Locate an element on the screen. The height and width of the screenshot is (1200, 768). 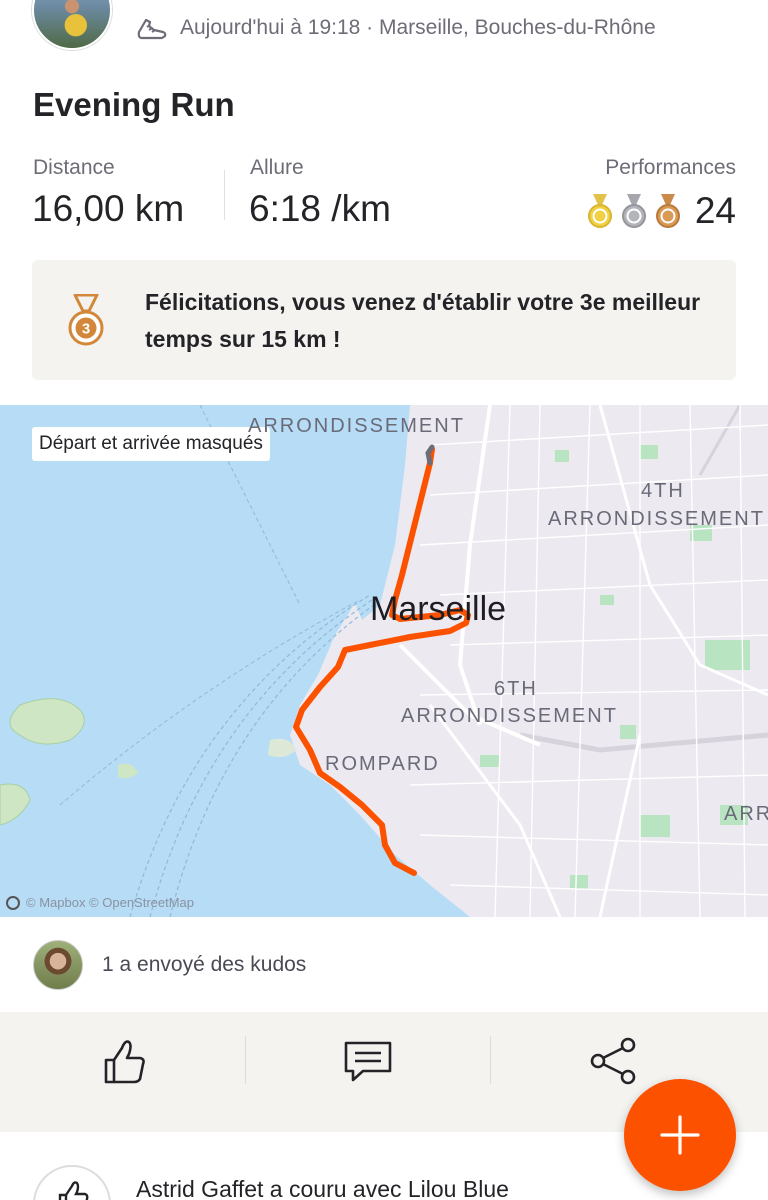
bronze-medal-3-icon: 3 is located at coordinates (86, 319).